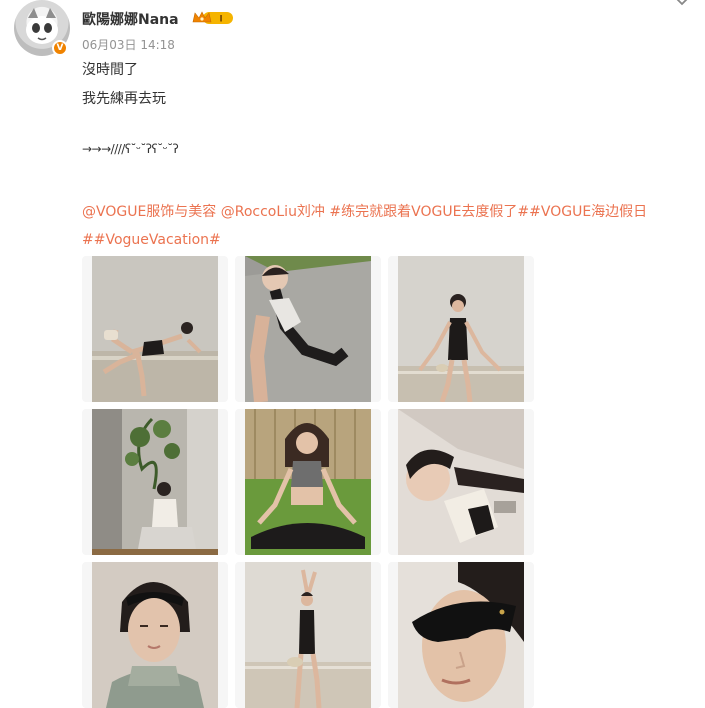 This screenshot has width=705, height=708. I want to click on photo-arms-raised, so click(308, 635).